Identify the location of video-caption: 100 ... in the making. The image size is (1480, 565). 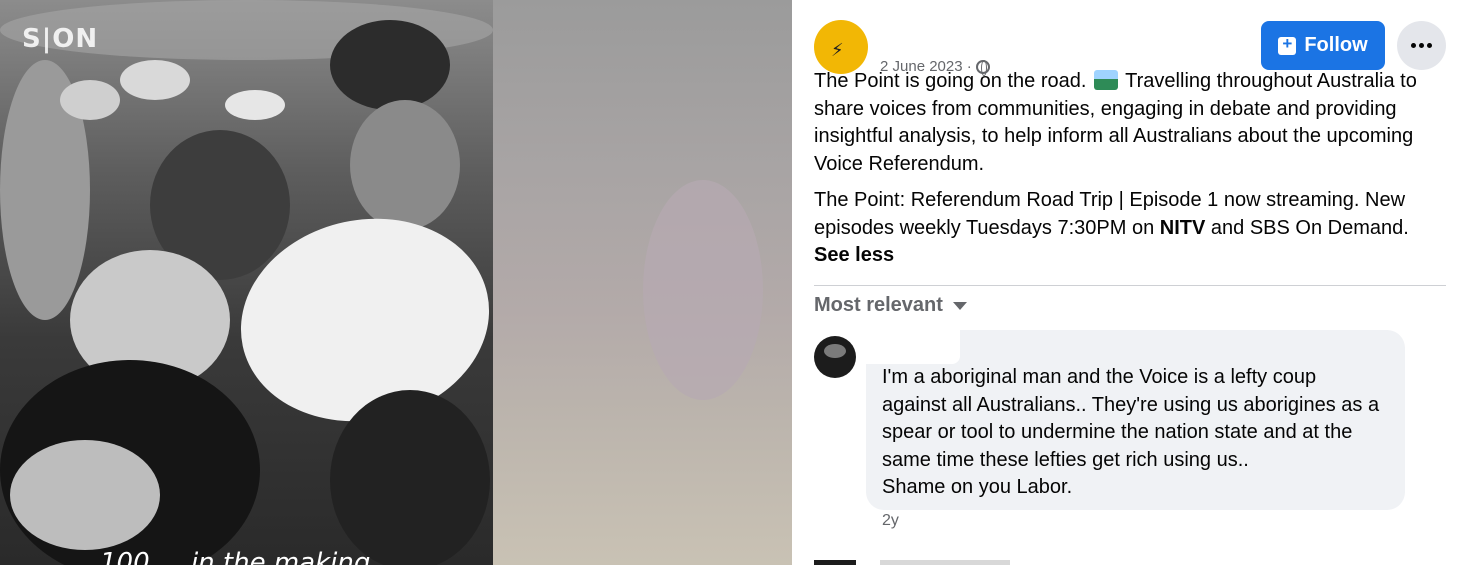
(235, 556).